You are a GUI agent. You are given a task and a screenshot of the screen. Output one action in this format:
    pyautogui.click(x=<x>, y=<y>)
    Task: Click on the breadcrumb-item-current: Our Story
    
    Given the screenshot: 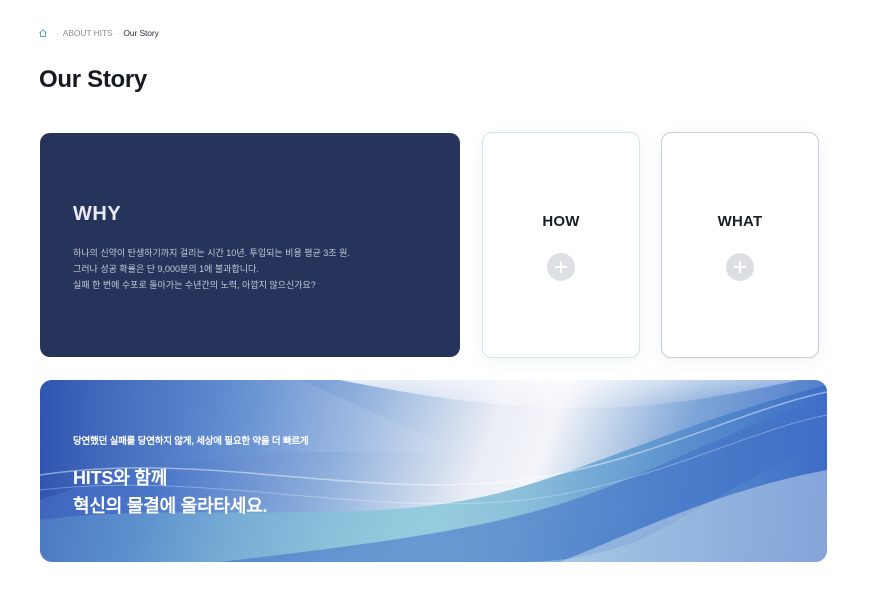 What is the action you would take?
    pyautogui.click(x=141, y=33)
    